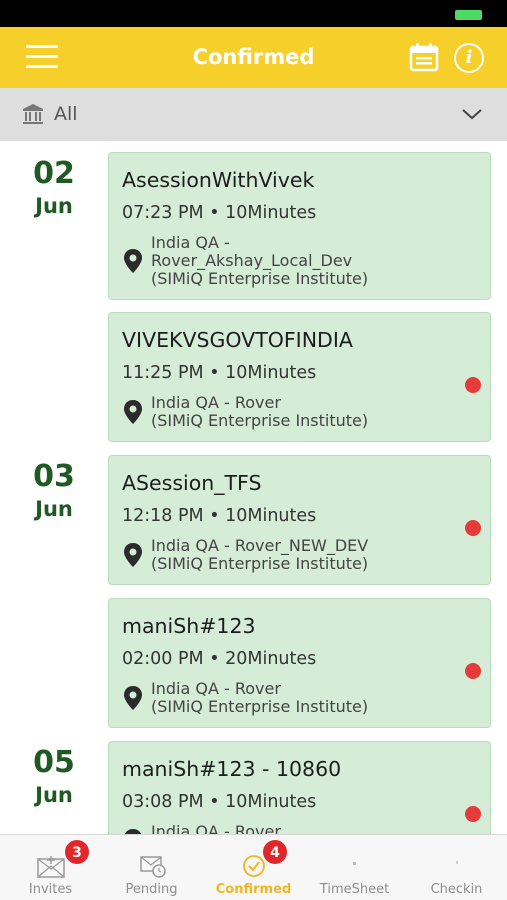 Image resolution: width=507 pixels, height=900 pixels. I want to click on institute-filter-dropdown: All, so click(253, 114).